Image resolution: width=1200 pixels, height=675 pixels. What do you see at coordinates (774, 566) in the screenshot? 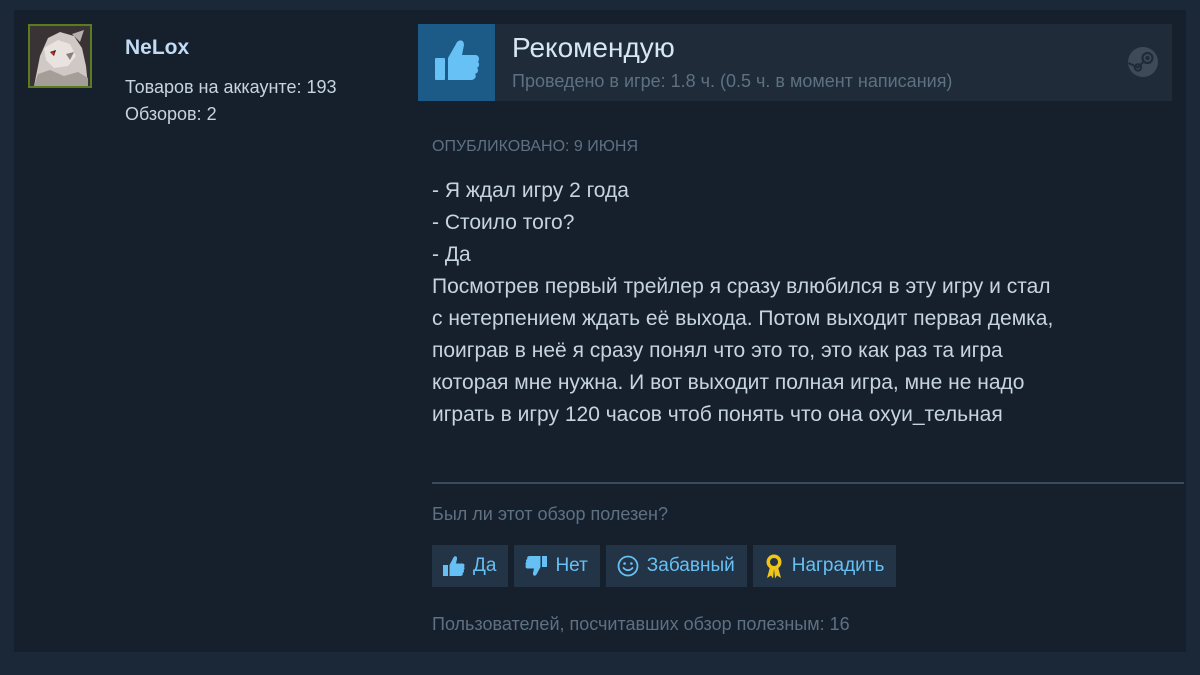
I see `award-ribbon-icon` at bounding box center [774, 566].